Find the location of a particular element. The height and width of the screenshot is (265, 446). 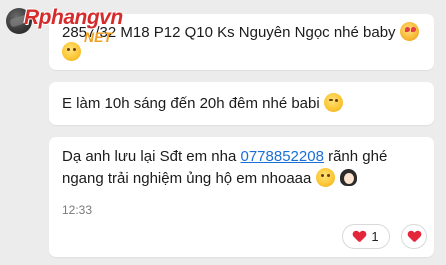

message-text-line: E làm 10h sáng đến 20h đêm nhé babi is located at coordinates (202, 103).